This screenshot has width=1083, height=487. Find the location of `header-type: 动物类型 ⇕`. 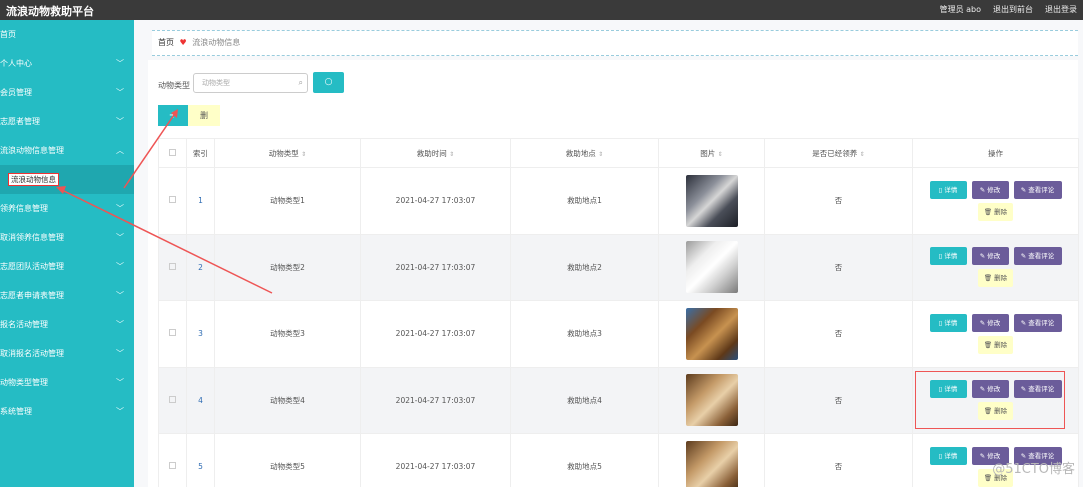

header-type: 动物类型 ⇕ is located at coordinates (287, 153).